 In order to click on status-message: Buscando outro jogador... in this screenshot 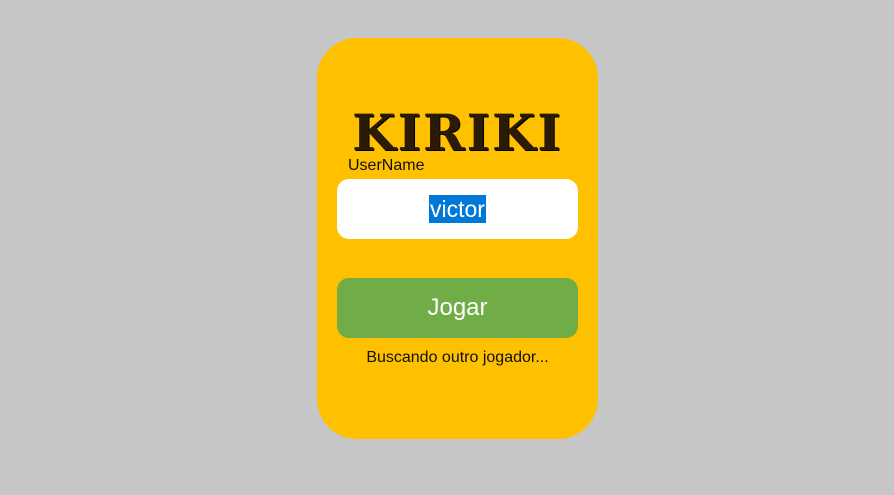, I will do `click(457, 357)`.